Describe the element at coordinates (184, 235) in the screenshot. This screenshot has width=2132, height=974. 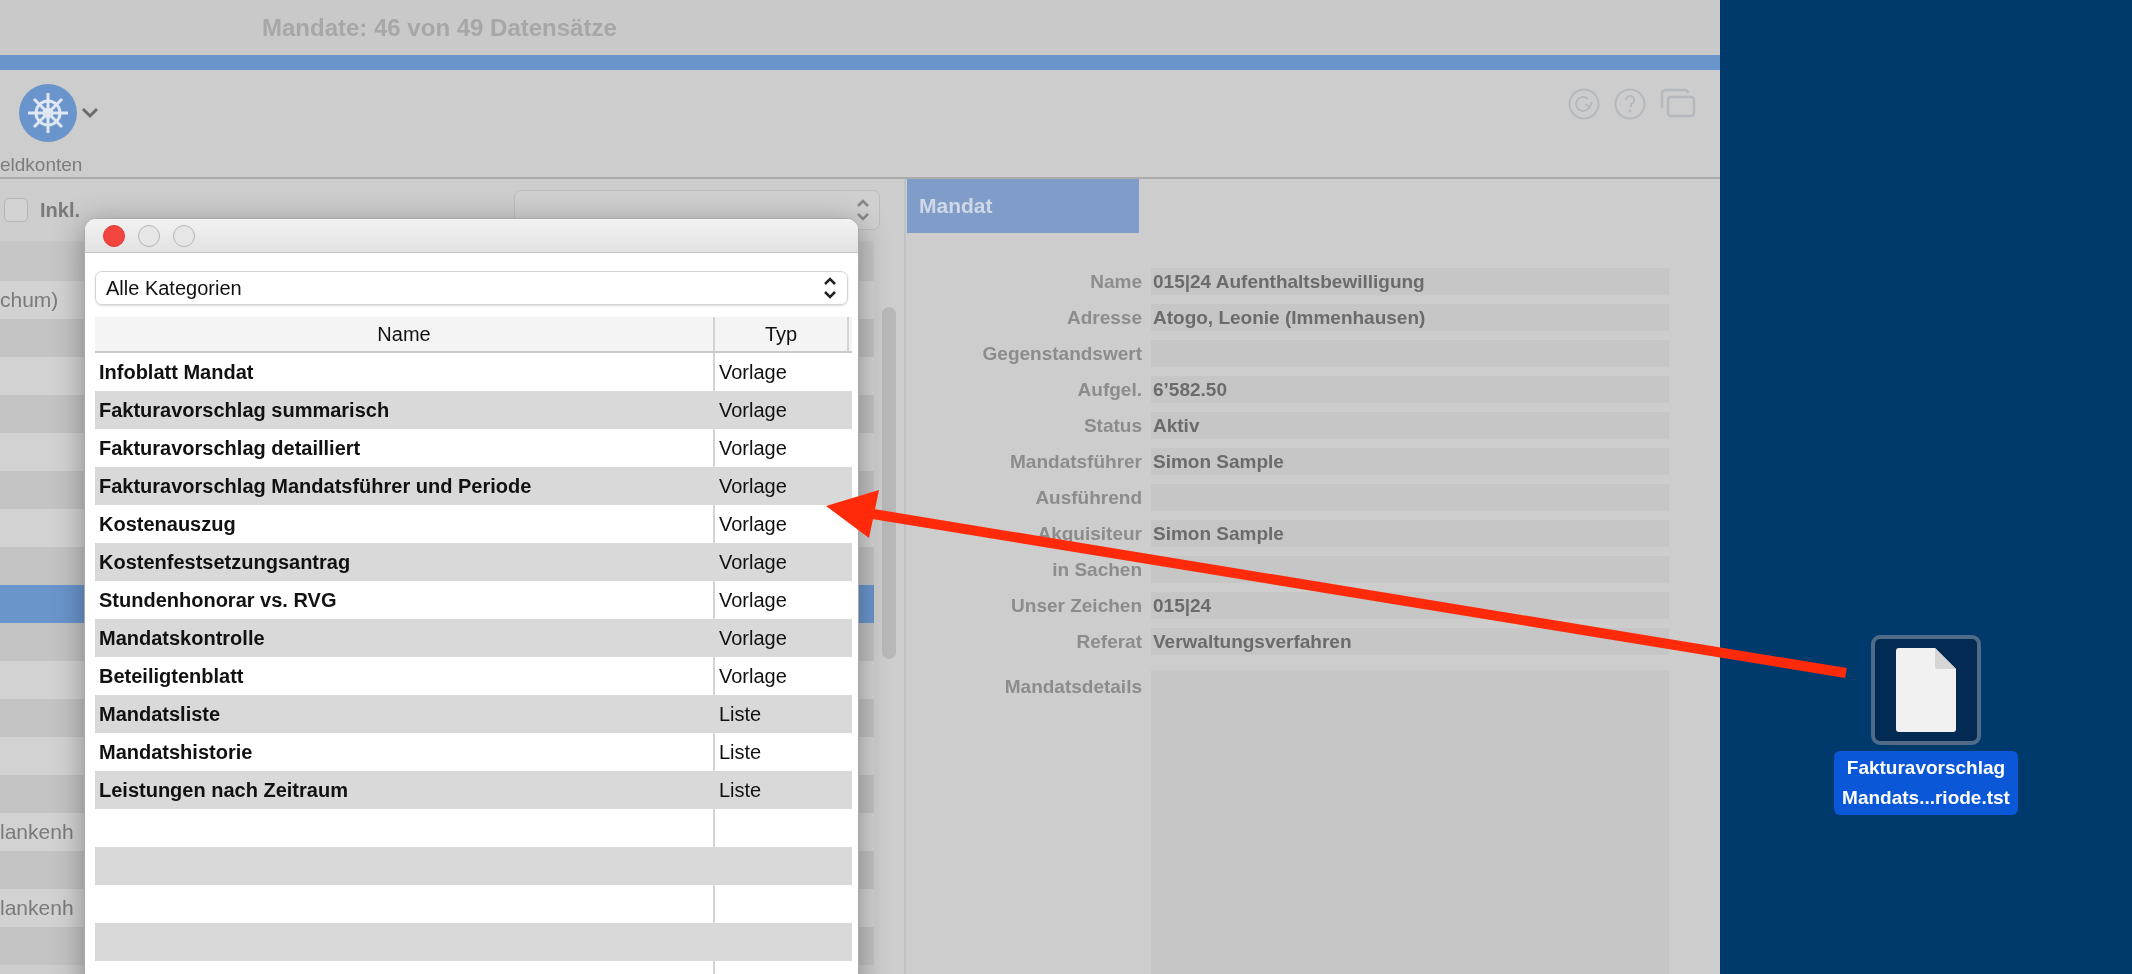
I see `zoom-button` at that location.